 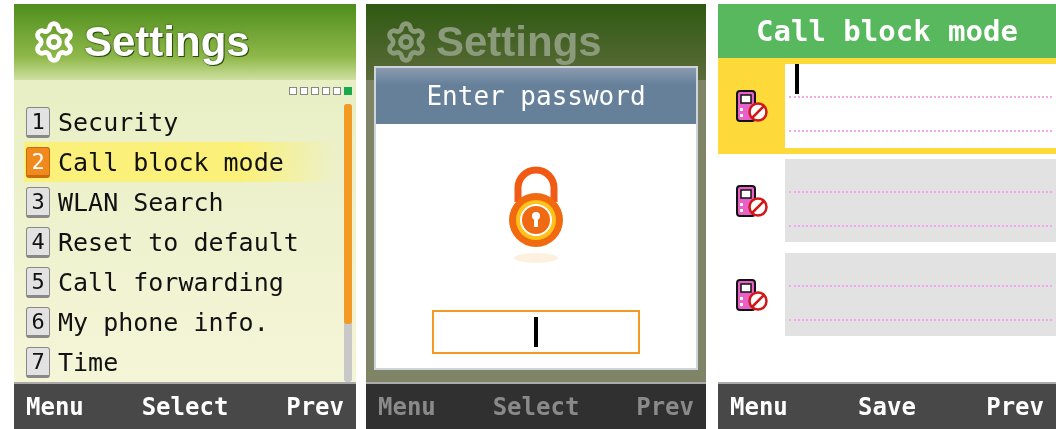 What do you see at coordinates (38, 202) in the screenshot?
I see `number-key: 3` at bounding box center [38, 202].